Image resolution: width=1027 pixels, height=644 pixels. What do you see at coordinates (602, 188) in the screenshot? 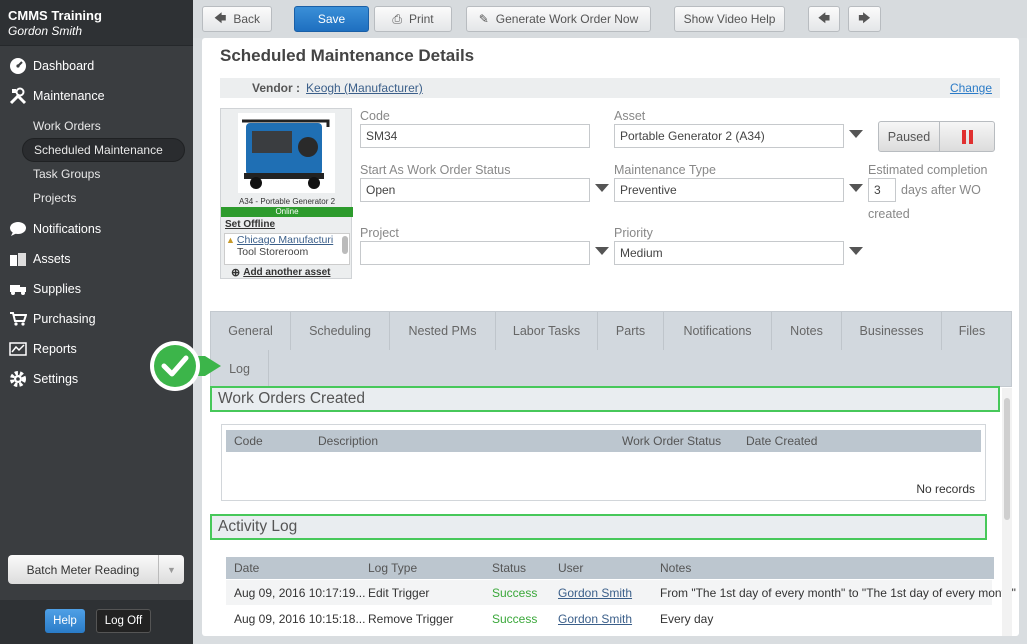
I see `status-dropdown-icon` at bounding box center [602, 188].